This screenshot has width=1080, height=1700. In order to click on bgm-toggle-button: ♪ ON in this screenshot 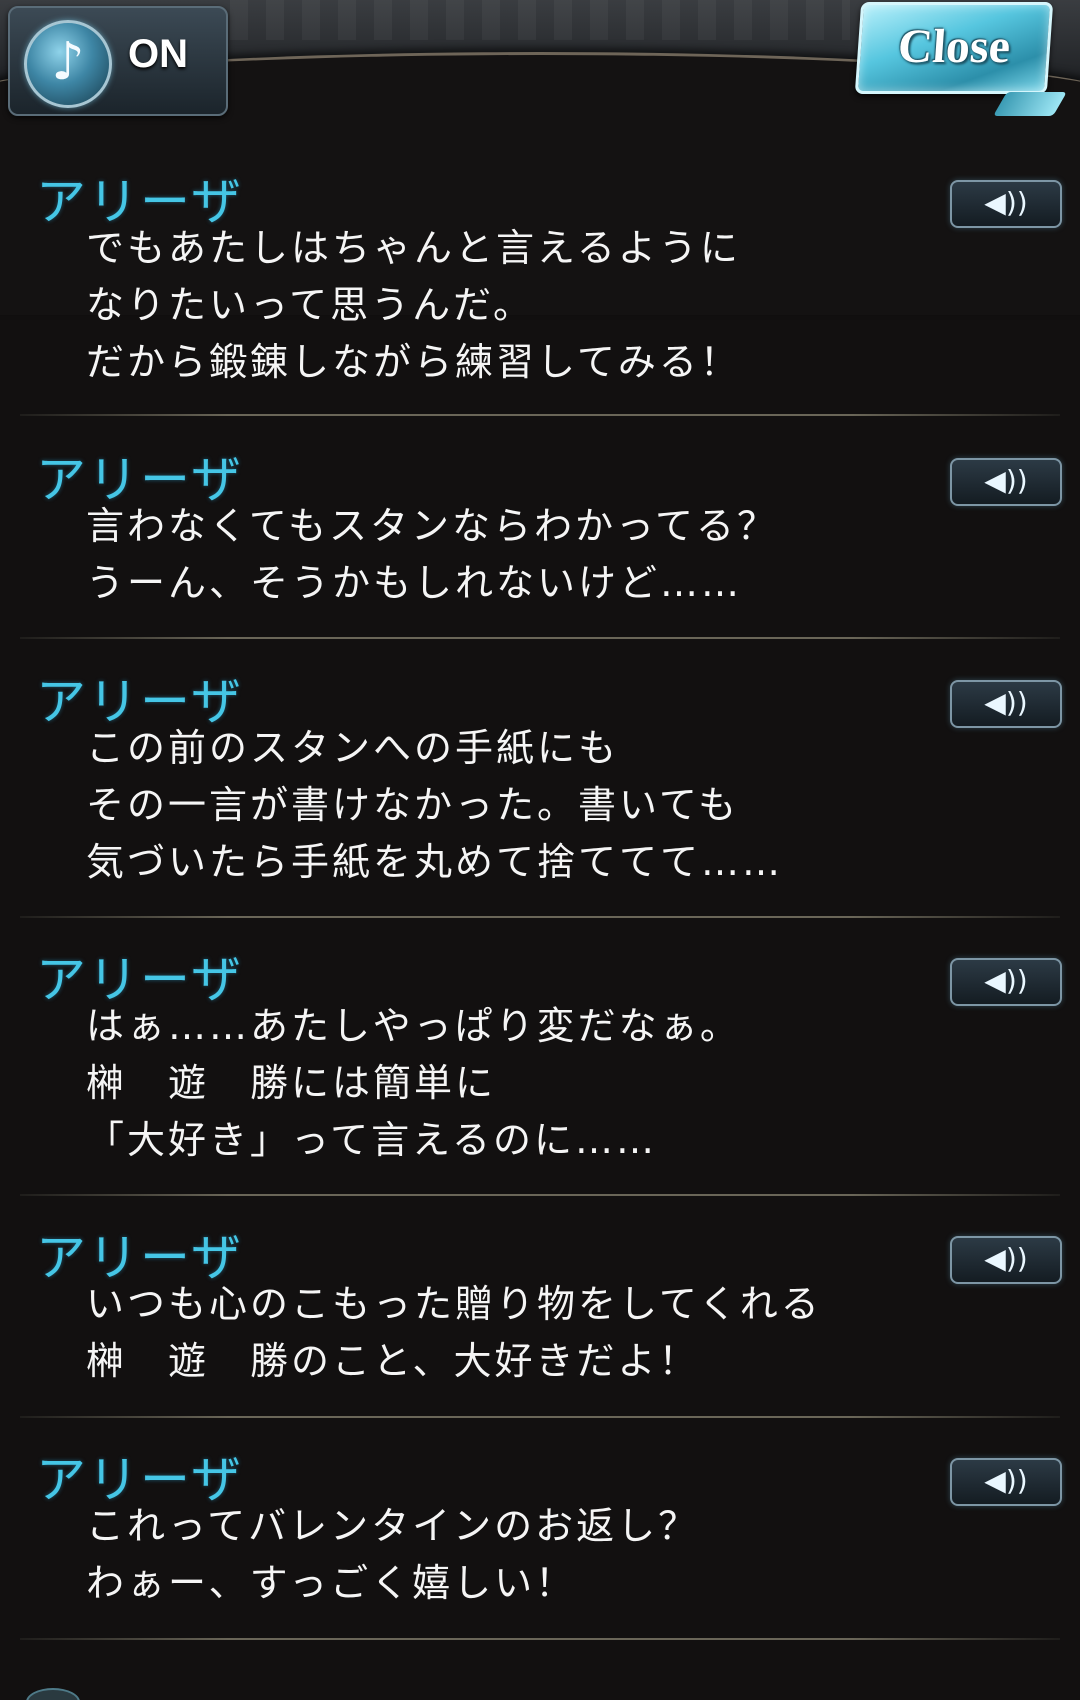, I will do `click(118, 61)`.